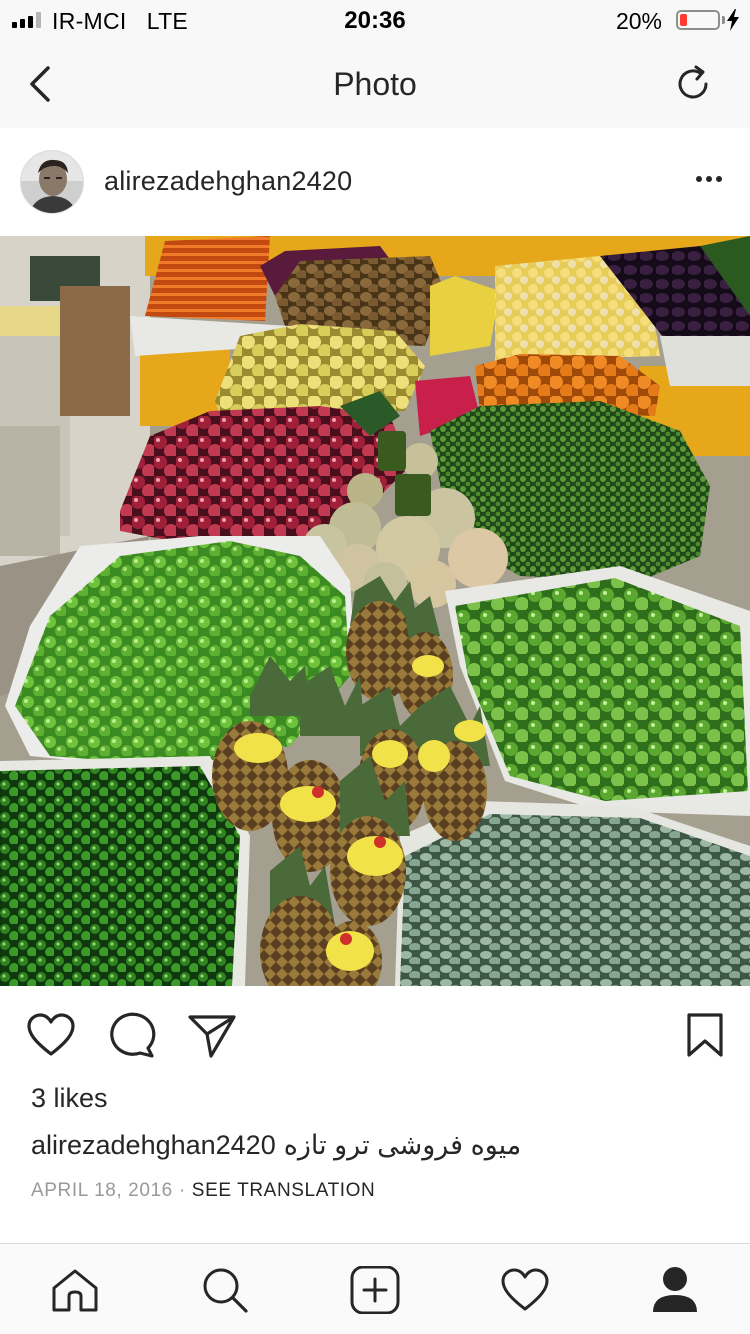  What do you see at coordinates (133, 1035) in the screenshot?
I see `comment-icon` at bounding box center [133, 1035].